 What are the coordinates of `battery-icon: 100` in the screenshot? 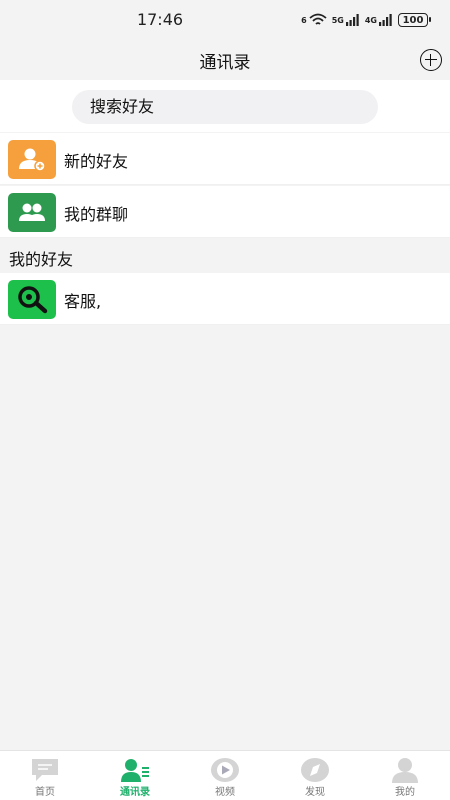 It's located at (414, 20).